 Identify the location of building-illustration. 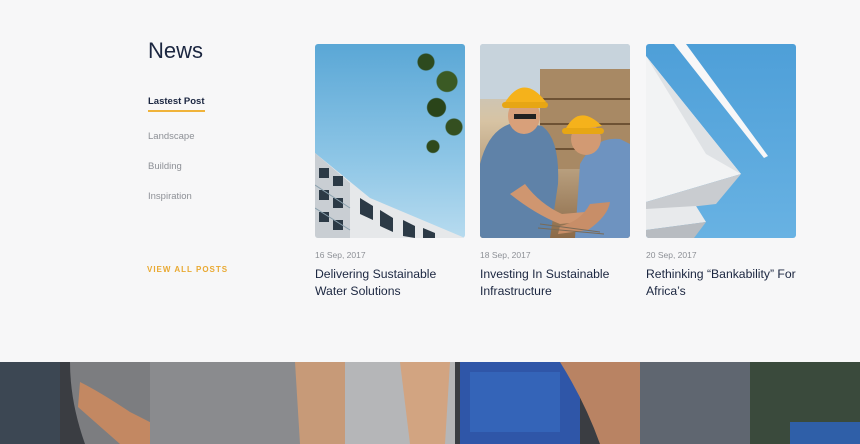
(390, 195).